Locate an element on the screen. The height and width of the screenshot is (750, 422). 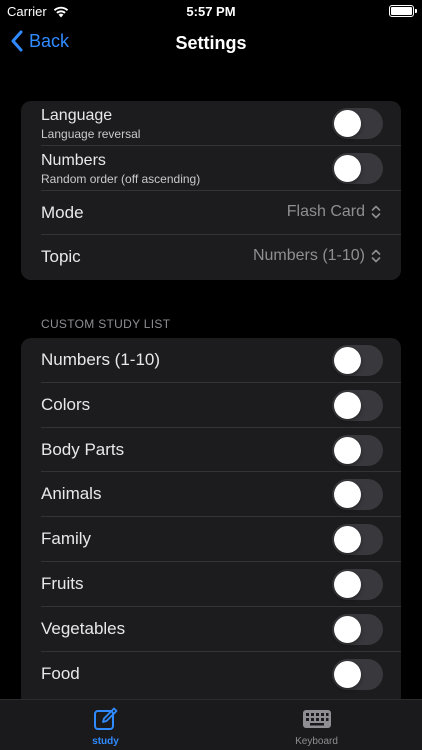
setting-label: Topic is located at coordinates (61, 257).